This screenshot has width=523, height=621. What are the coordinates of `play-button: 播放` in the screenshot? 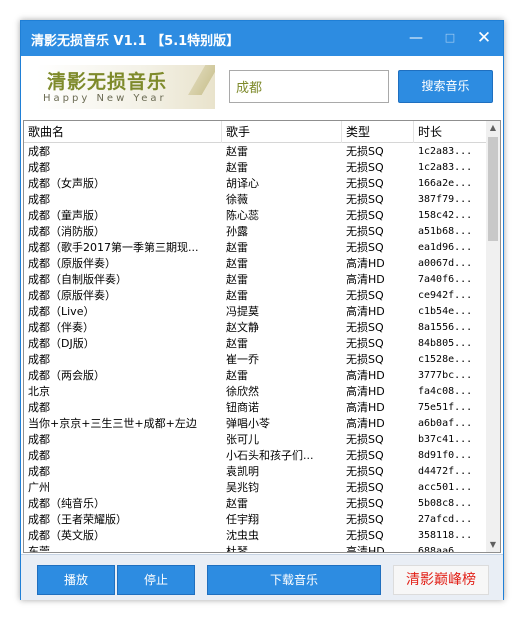 It's located at (76, 580).